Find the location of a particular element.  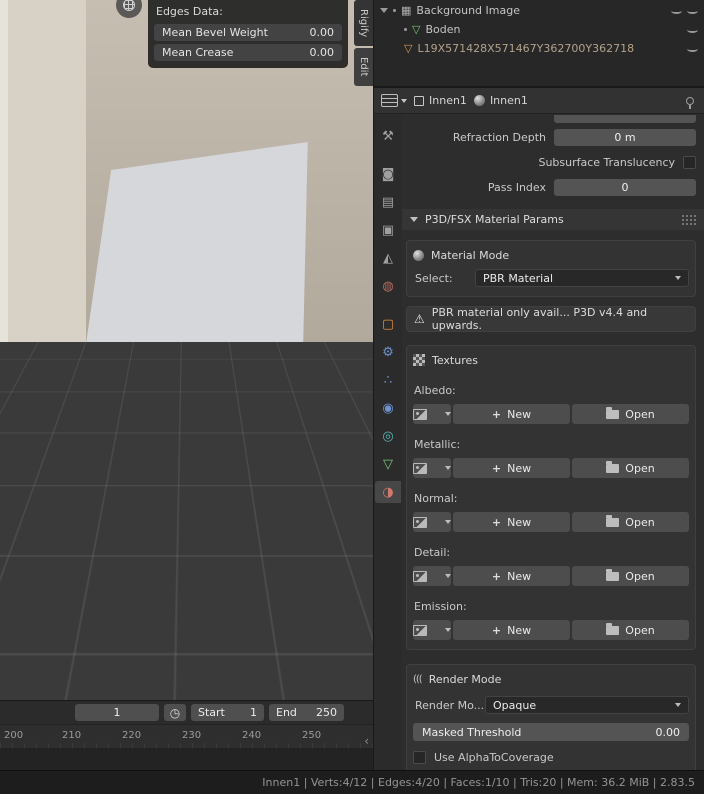

ruler-tick: 240 is located at coordinates (252, 735).